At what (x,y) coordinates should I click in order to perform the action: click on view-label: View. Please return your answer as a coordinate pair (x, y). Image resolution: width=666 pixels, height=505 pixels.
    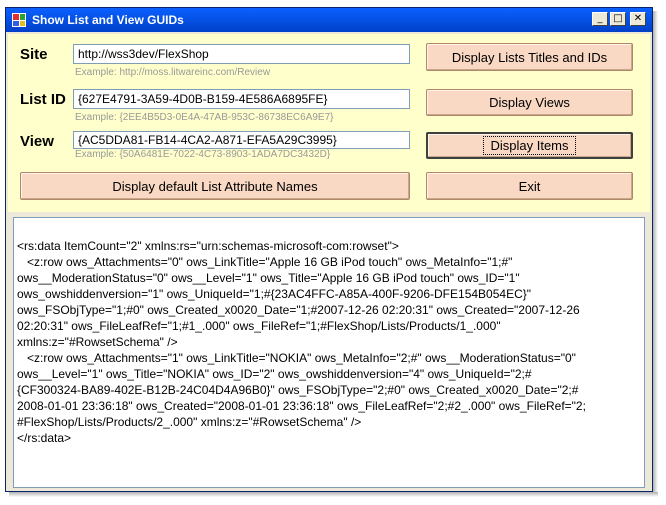
    Looking at the image, I should click on (37, 141).